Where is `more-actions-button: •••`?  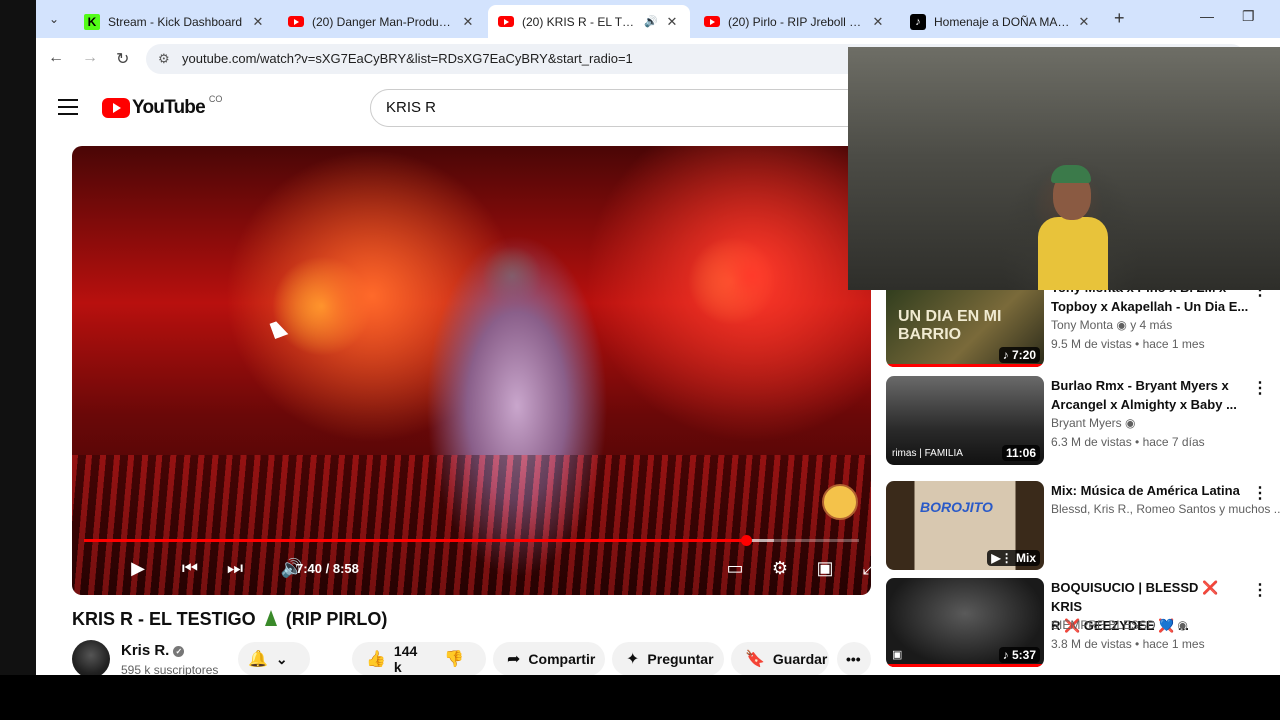 more-actions-button: ••• is located at coordinates (854, 658).